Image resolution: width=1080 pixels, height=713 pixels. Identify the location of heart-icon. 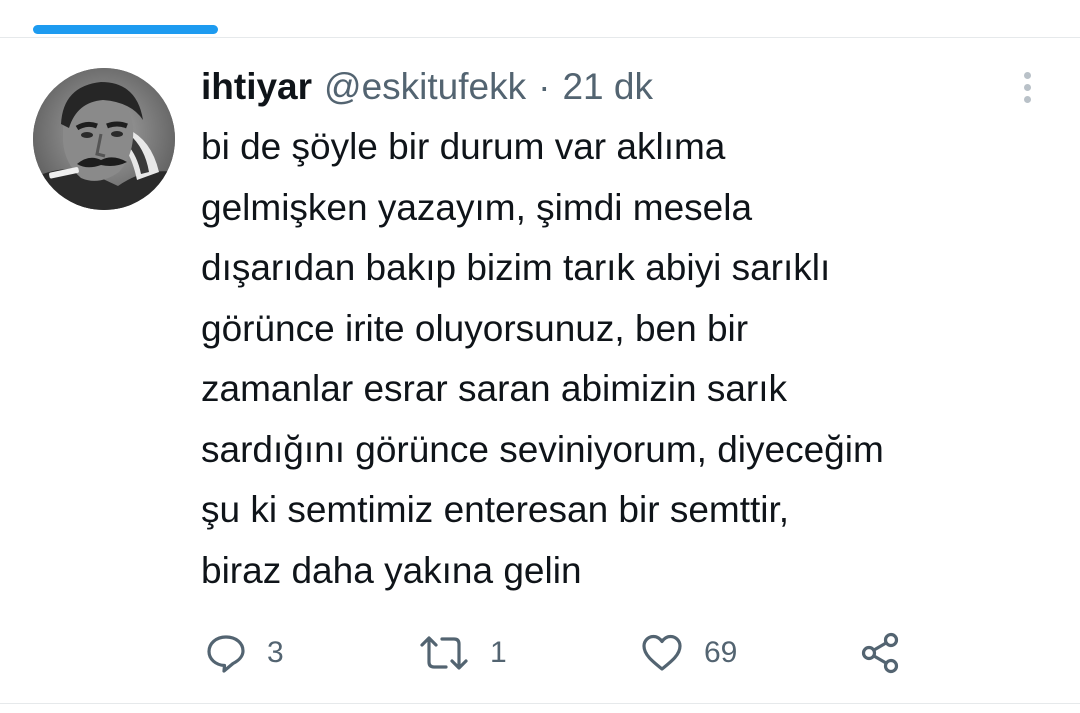
(662, 652).